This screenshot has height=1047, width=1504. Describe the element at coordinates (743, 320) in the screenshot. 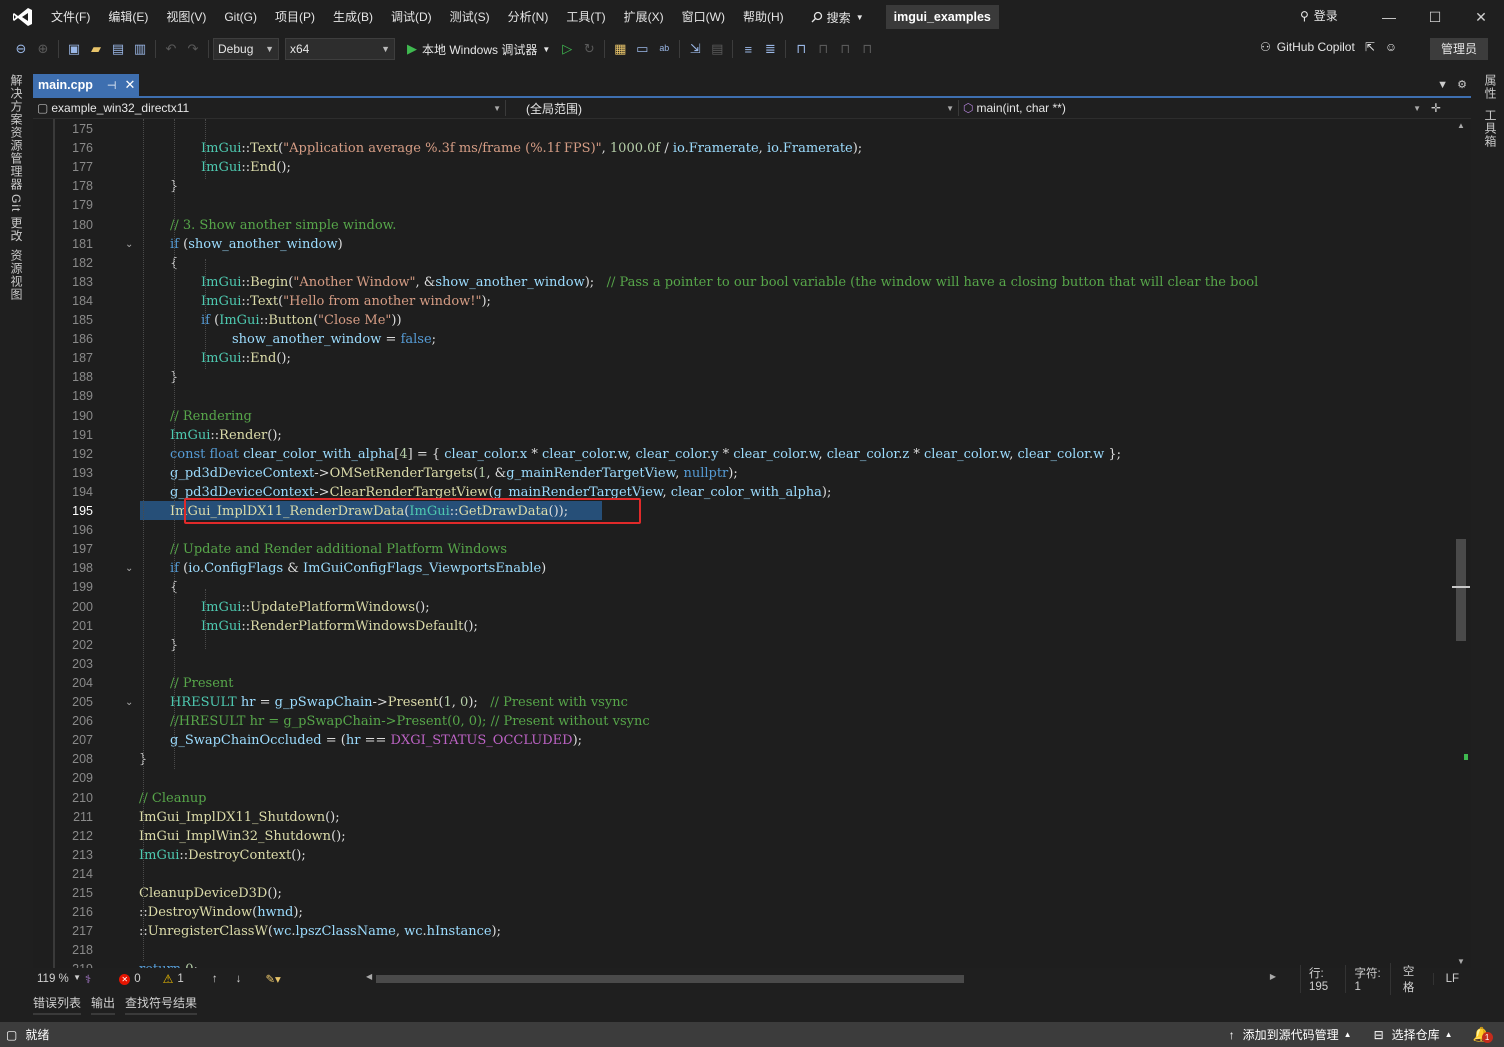

I see `code-line: 185 if (ImGui::Button("Close Me"))` at that location.